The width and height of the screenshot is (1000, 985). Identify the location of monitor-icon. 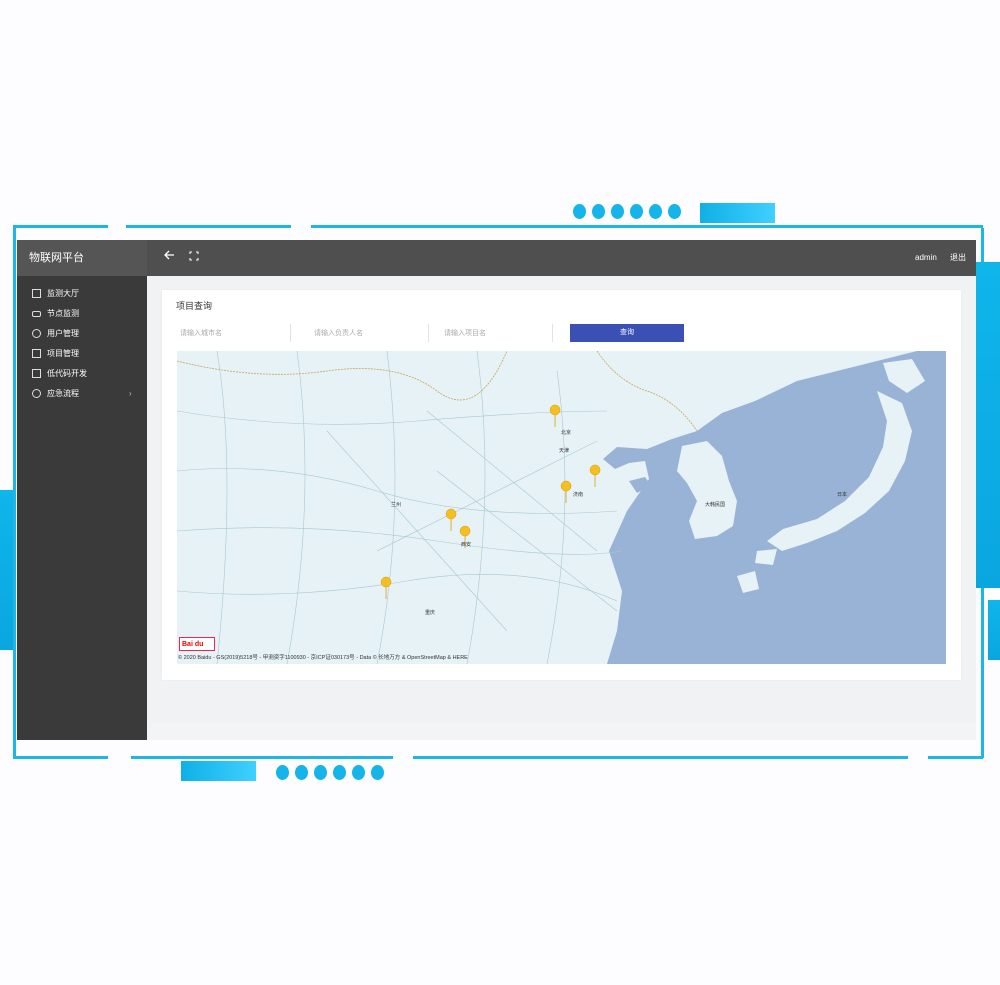
(36, 314).